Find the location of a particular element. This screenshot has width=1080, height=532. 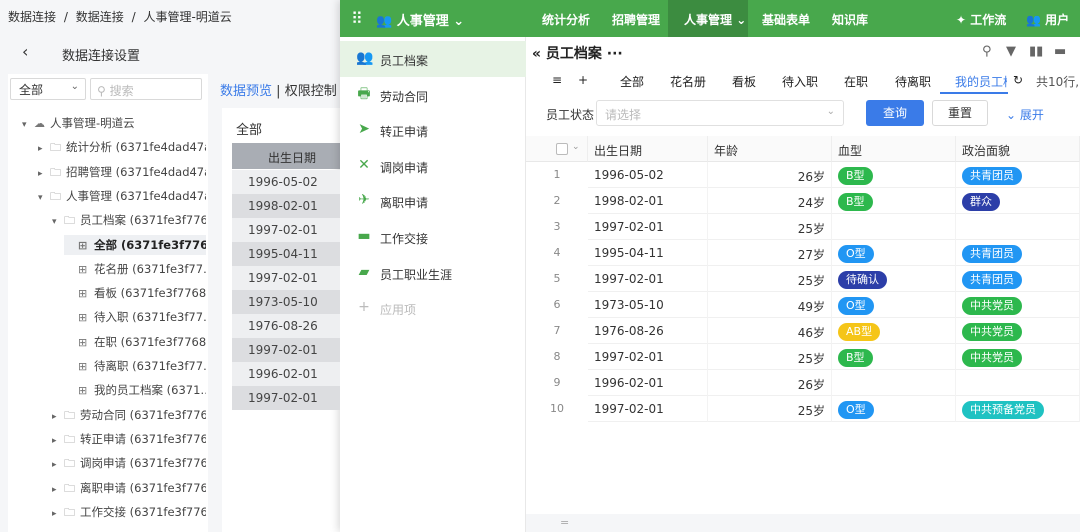

grid-menu-icon: ⠿ is located at coordinates (357, 18).